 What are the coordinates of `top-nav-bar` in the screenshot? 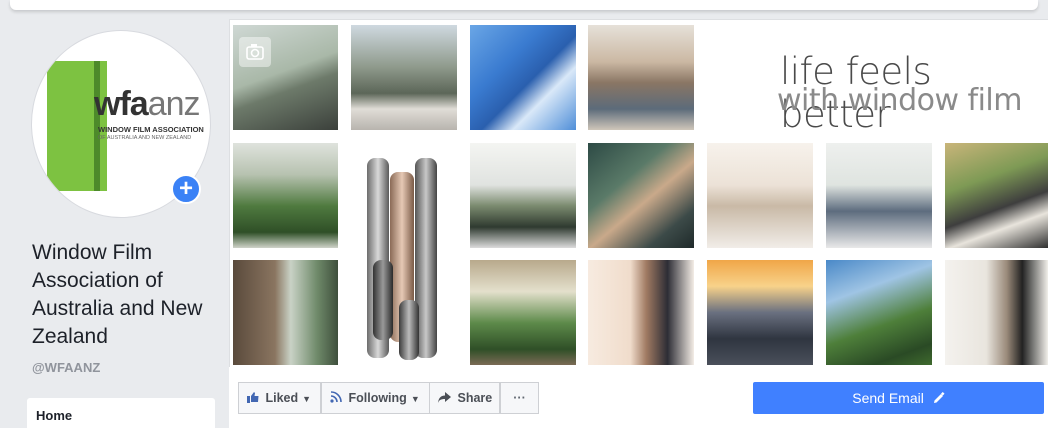 It's located at (524, 5).